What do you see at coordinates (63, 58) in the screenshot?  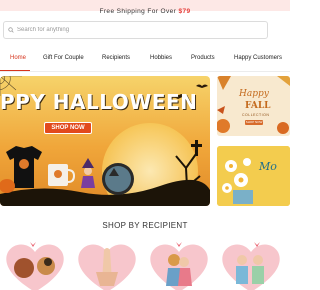 I see `nav-item-gift-for-couple: Gift For Couple` at bounding box center [63, 58].